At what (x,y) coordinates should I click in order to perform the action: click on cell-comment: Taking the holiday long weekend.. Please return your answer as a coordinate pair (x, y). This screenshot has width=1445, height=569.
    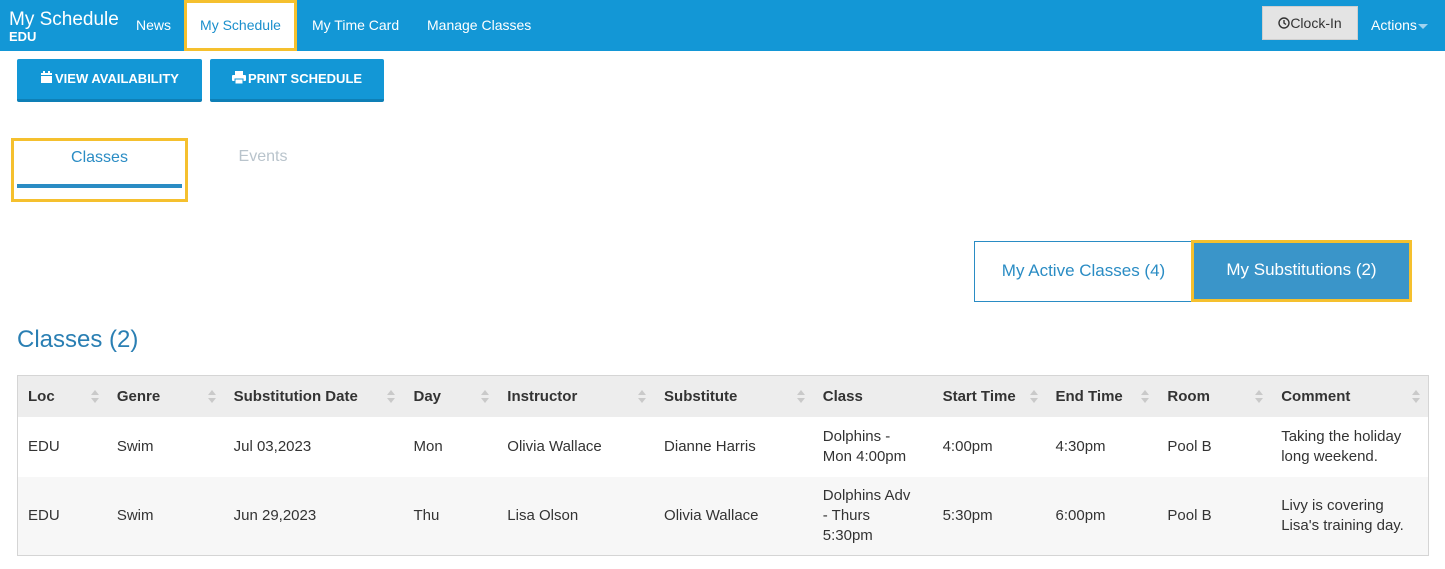
    Looking at the image, I should click on (1349, 447).